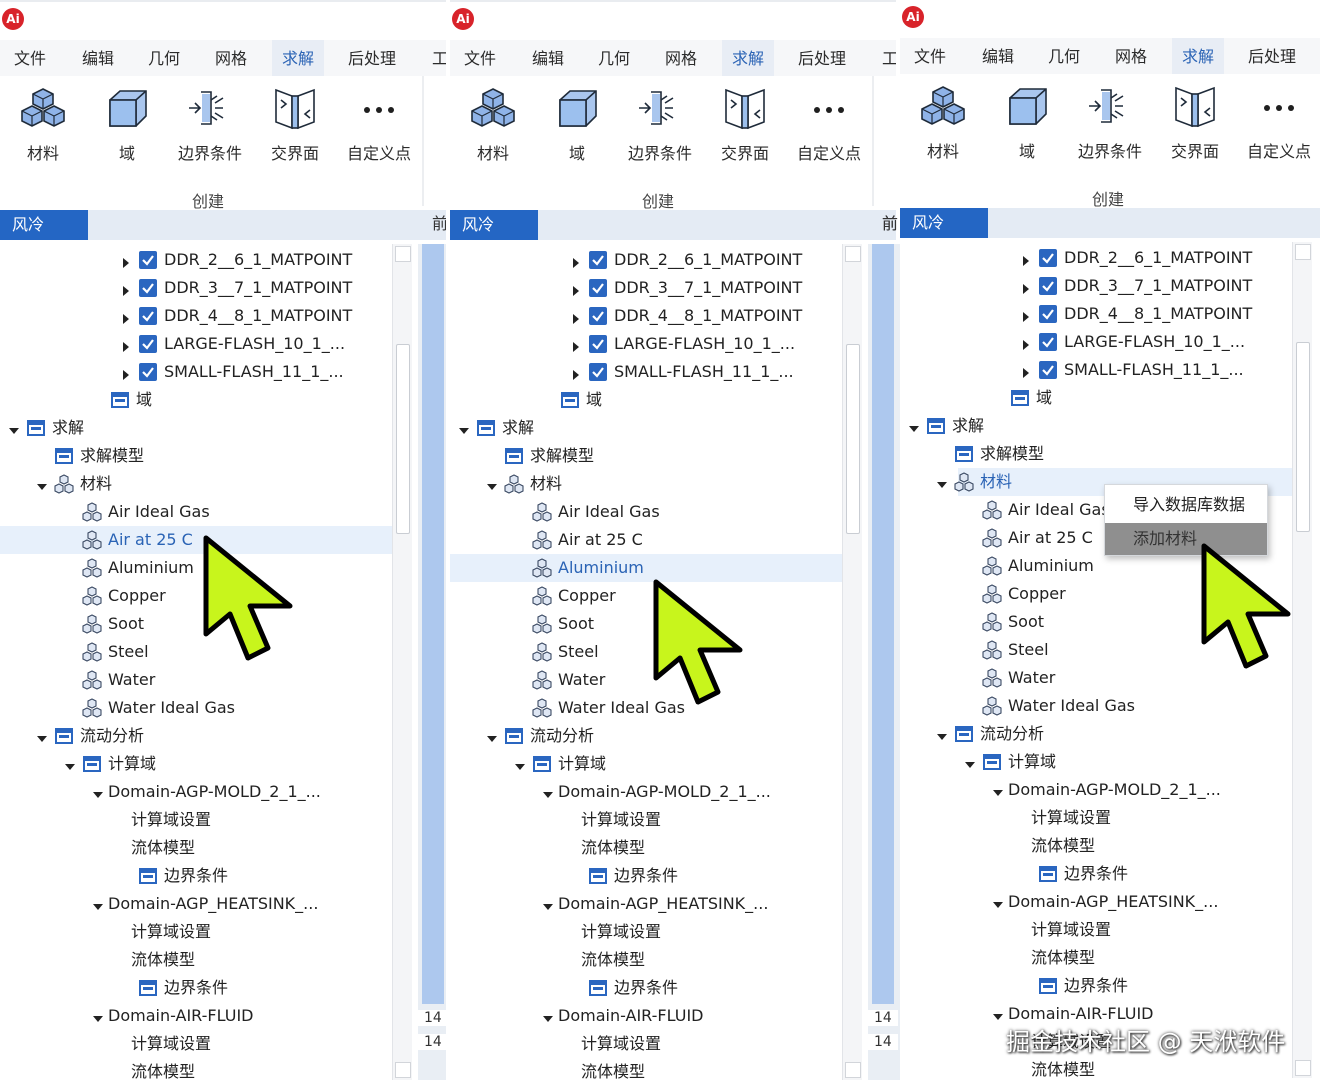  What do you see at coordinates (403, 439) in the screenshot?
I see `scroll-thumb` at bounding box center [403, 439].